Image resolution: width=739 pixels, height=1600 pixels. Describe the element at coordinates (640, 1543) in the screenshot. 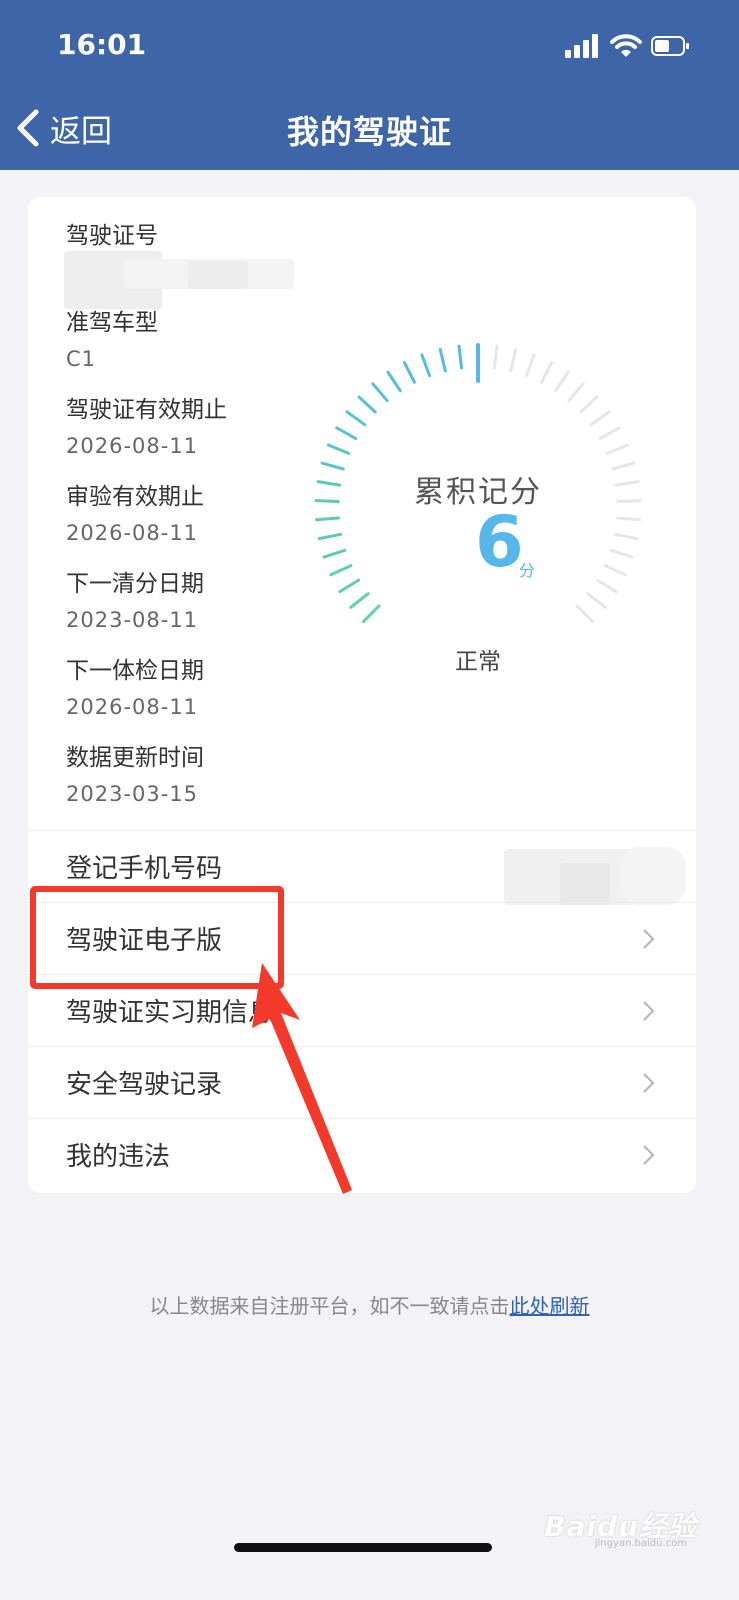

I see `watermark-url: jingyan.baidu.com` at that location.